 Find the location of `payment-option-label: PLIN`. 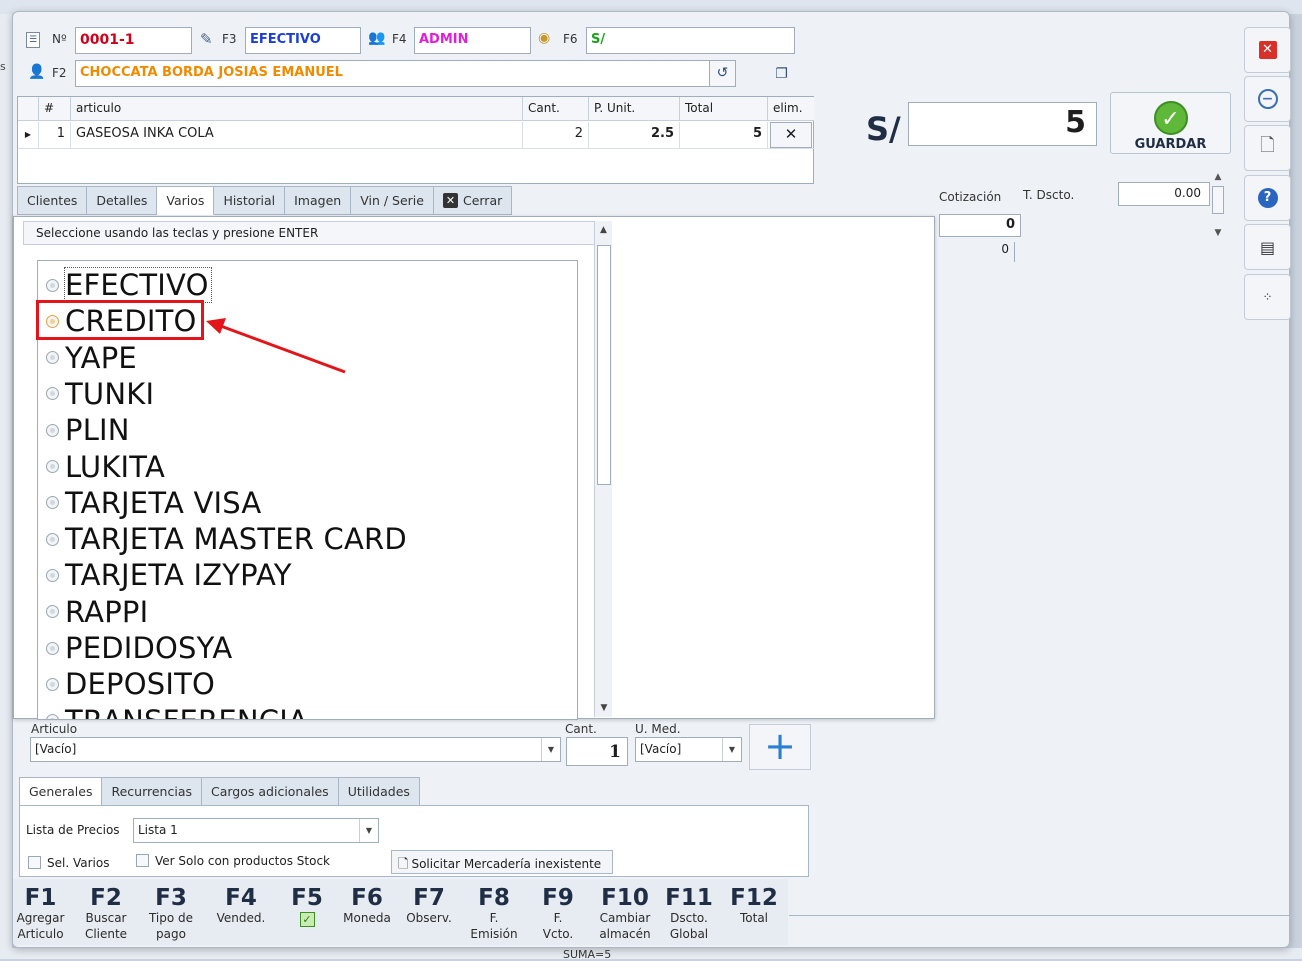

payment-option-label: PLIN is located at coordinates (97, 430).